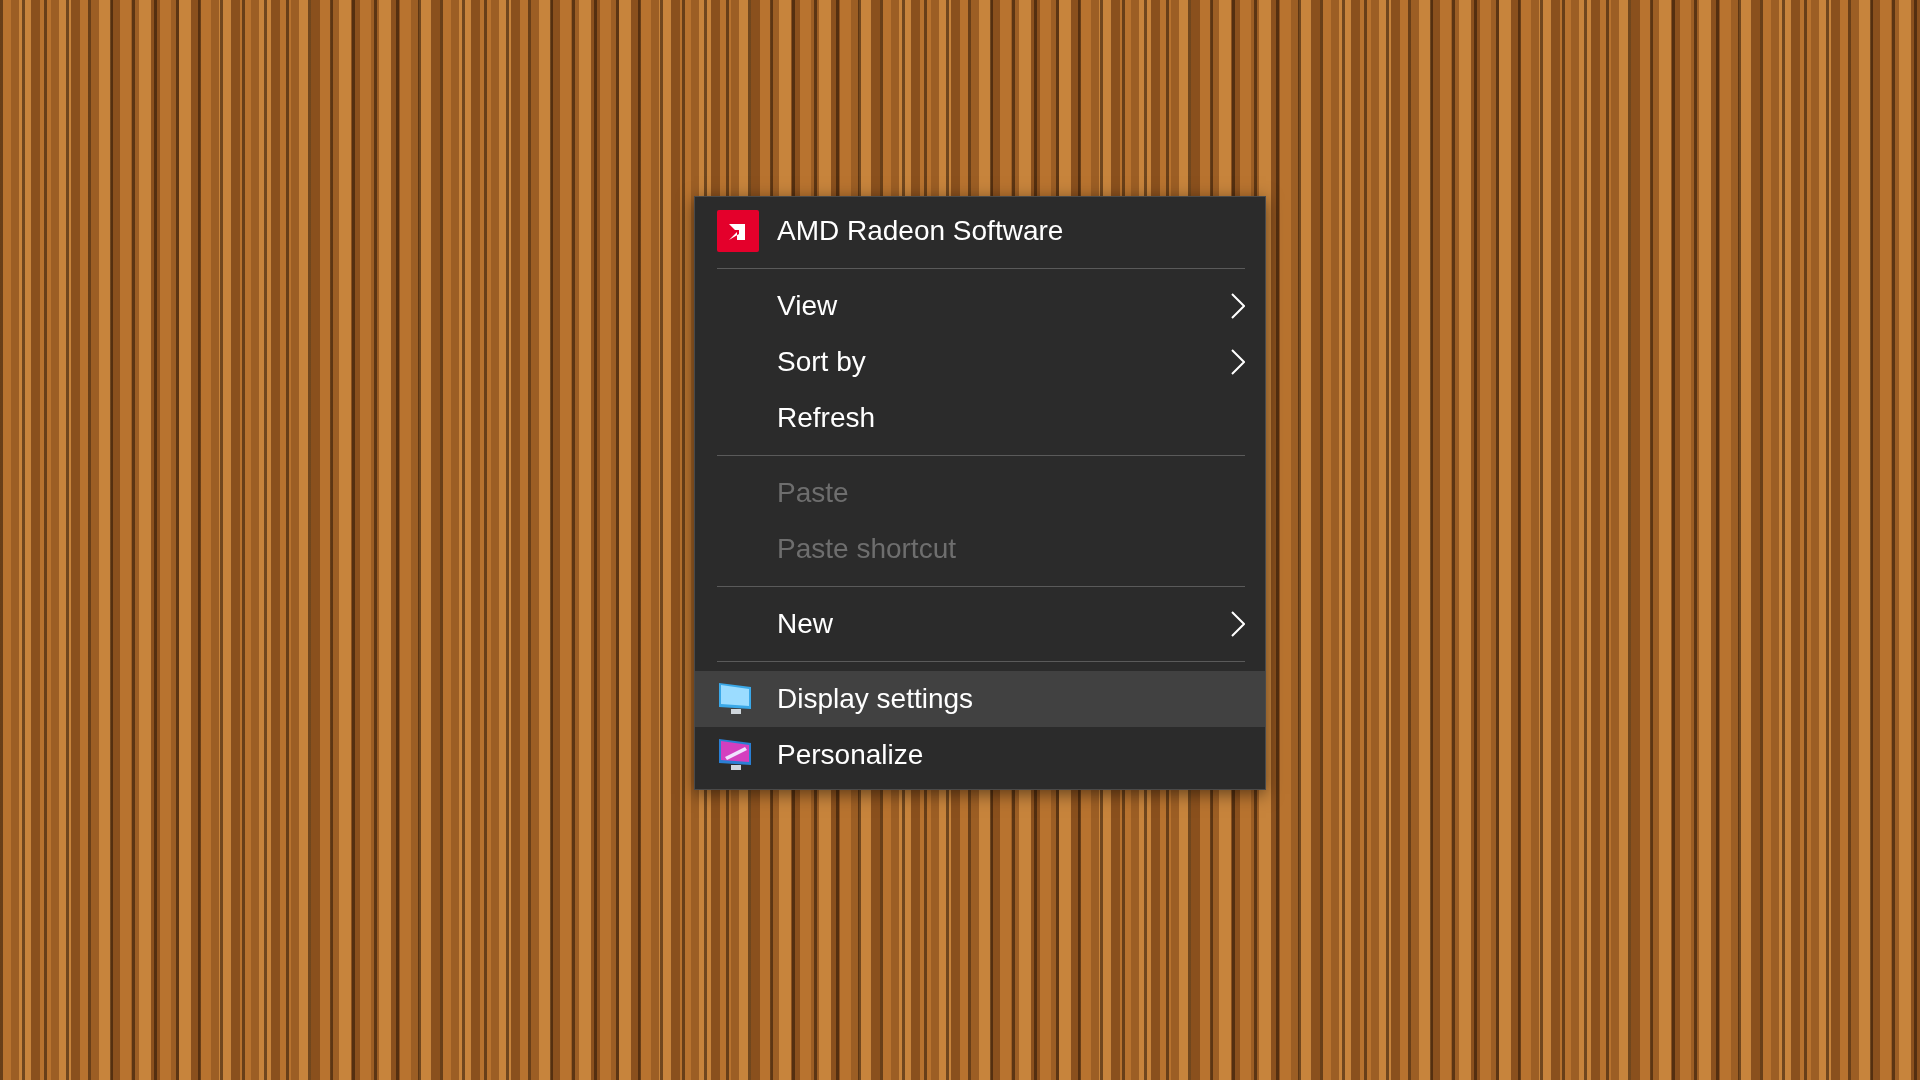  Describe the element at coordinates (980, 418) in the screenshot. I see `menu-item: Refresh` at that location.